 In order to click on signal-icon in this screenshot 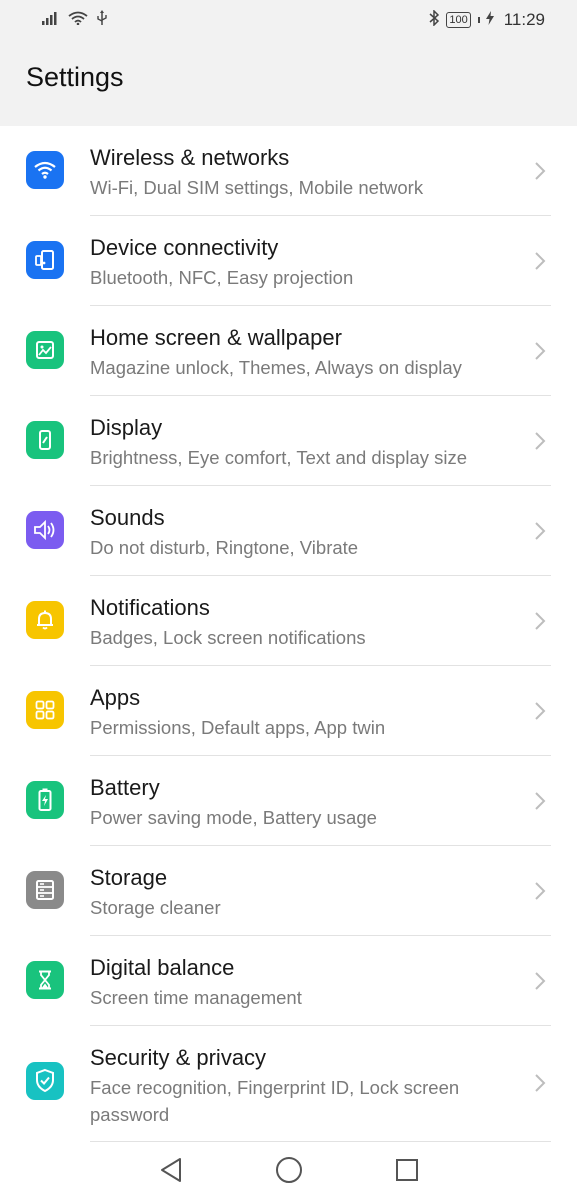, I will do `click(51, 20)`.